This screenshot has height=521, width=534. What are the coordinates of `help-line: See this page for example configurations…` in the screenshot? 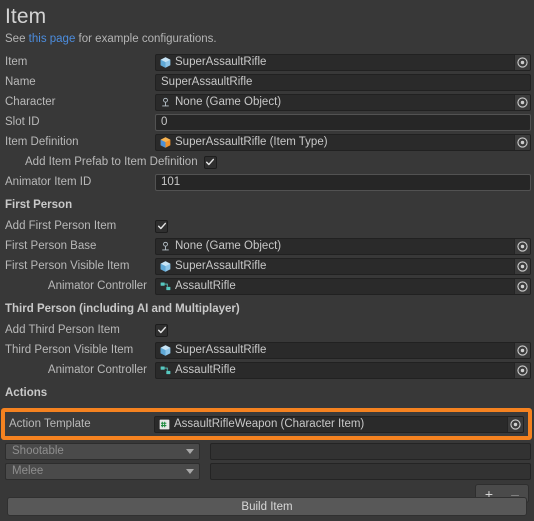 It's located at (267, 42).